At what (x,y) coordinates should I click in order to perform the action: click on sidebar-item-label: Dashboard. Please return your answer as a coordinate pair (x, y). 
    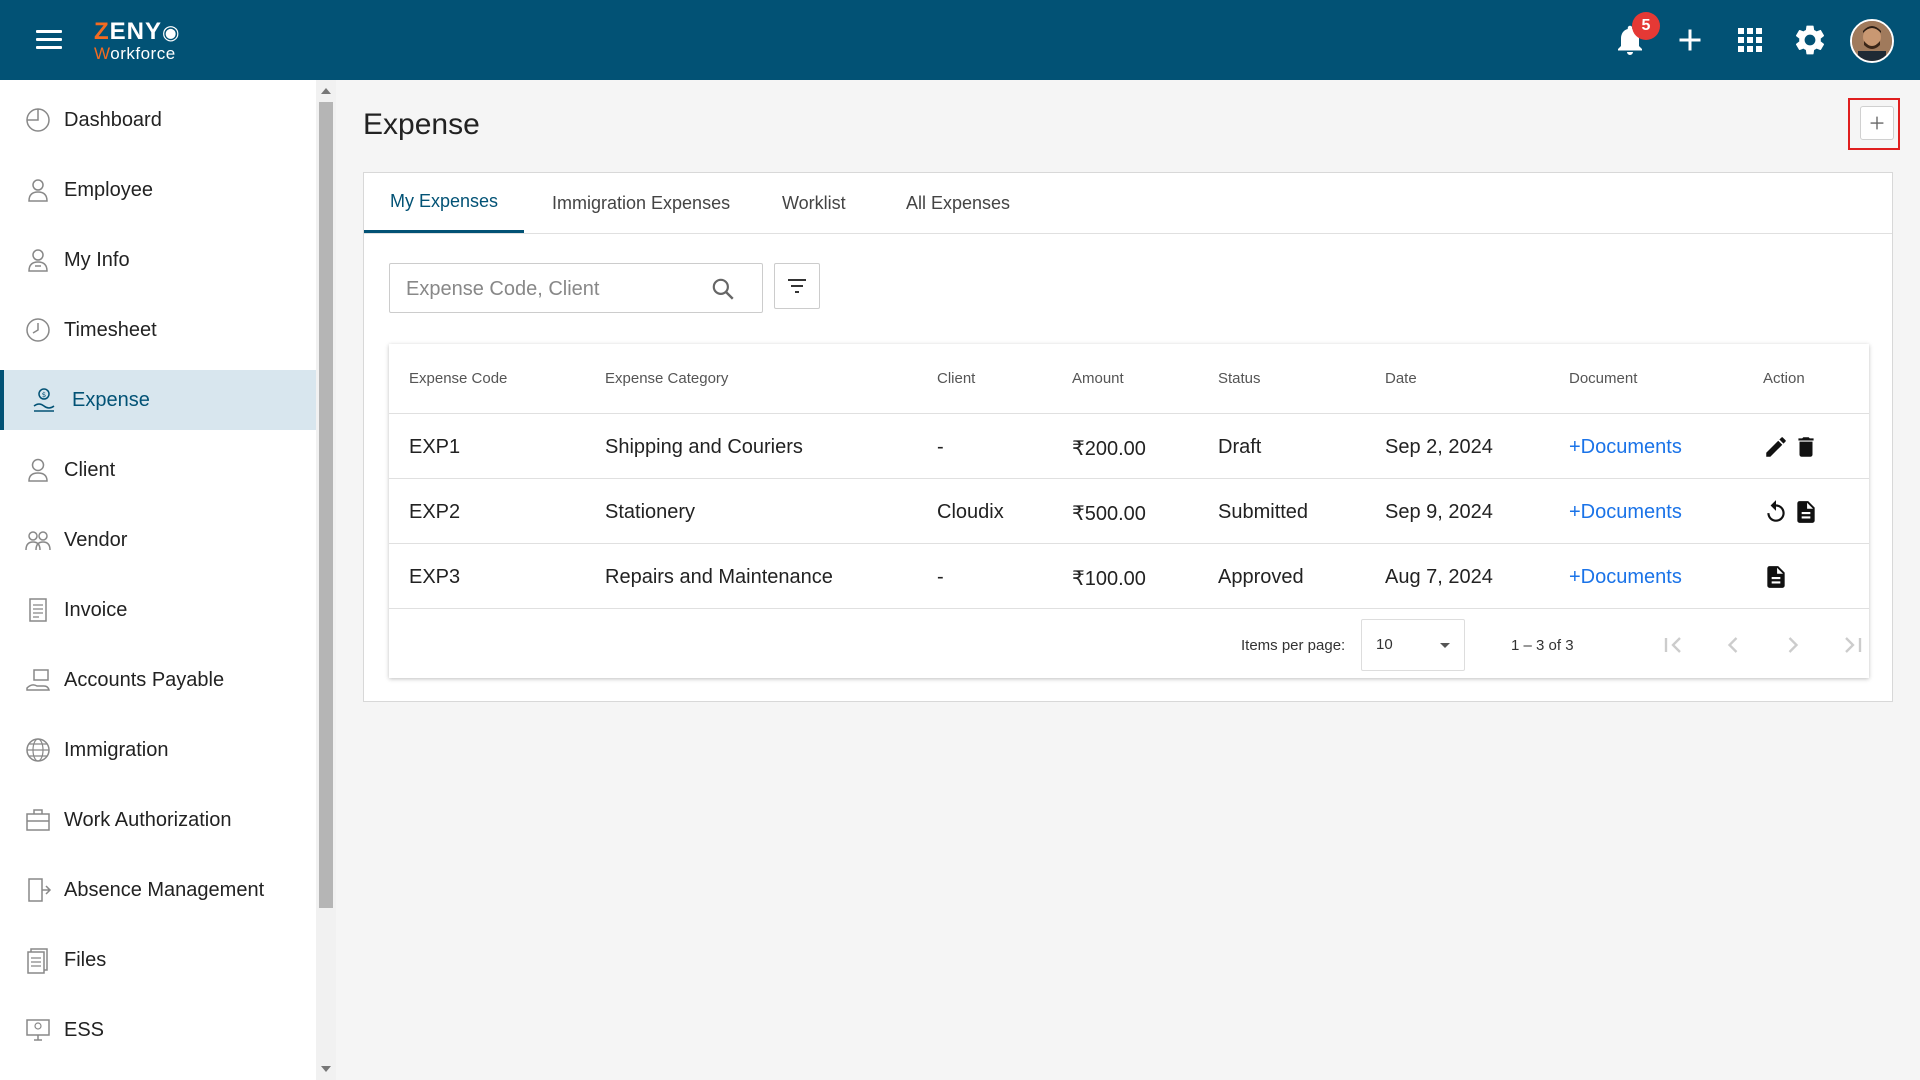
    Looking at the image, I should click on (113, 119).